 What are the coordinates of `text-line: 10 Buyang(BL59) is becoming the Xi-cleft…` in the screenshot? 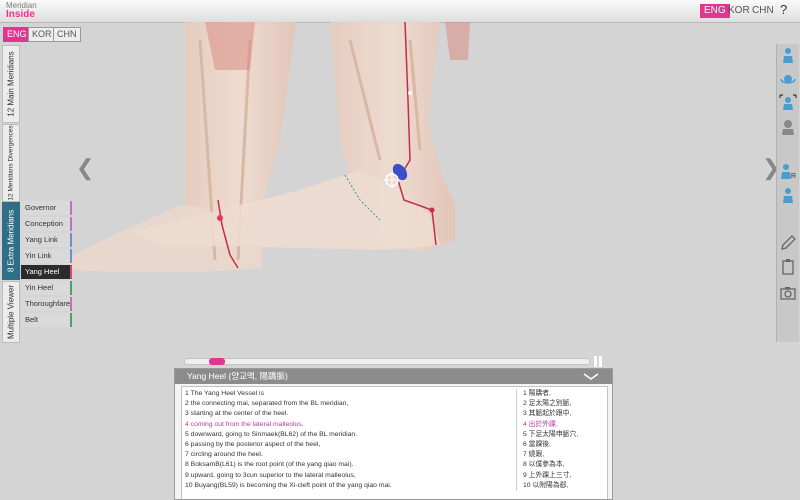 It's located at (288, 485).